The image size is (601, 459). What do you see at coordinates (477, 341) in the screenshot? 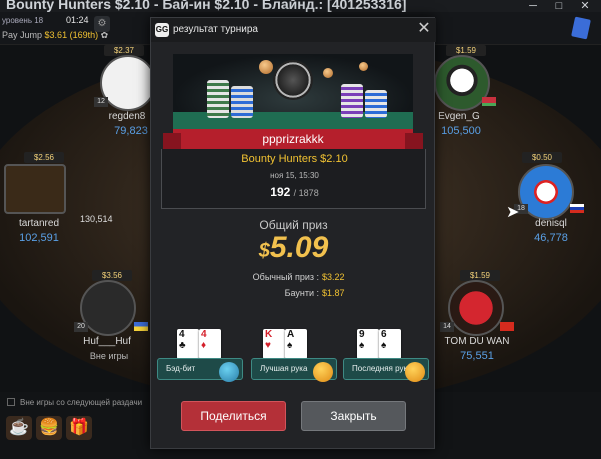
I see `player-name: TOM DU WAN` at bounding box center [477, 341].